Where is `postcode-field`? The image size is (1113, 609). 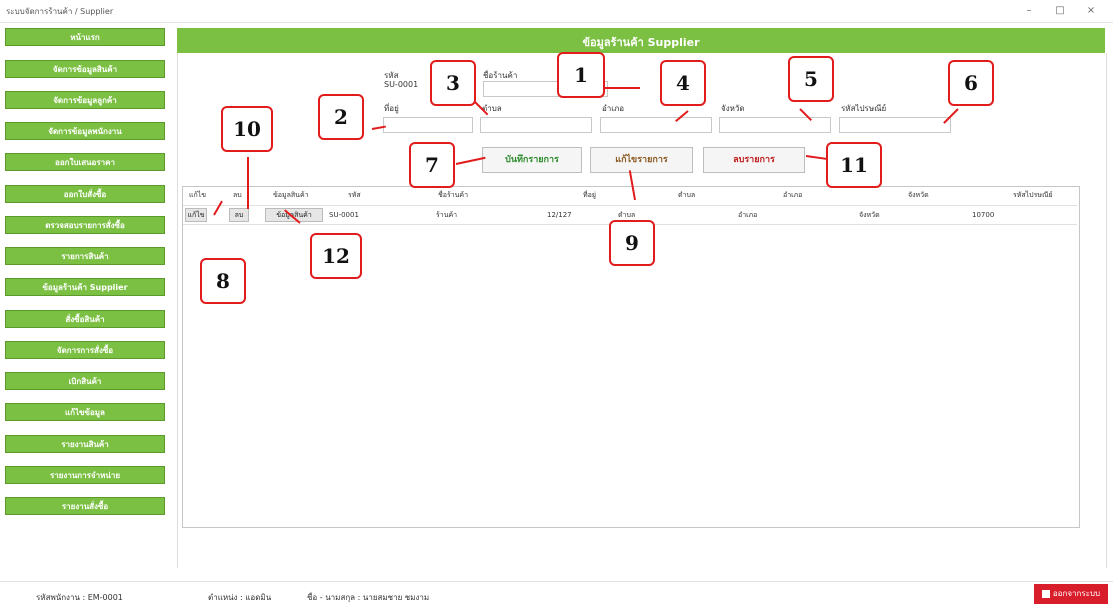
postcode-field is located at coordinates (895, 125).